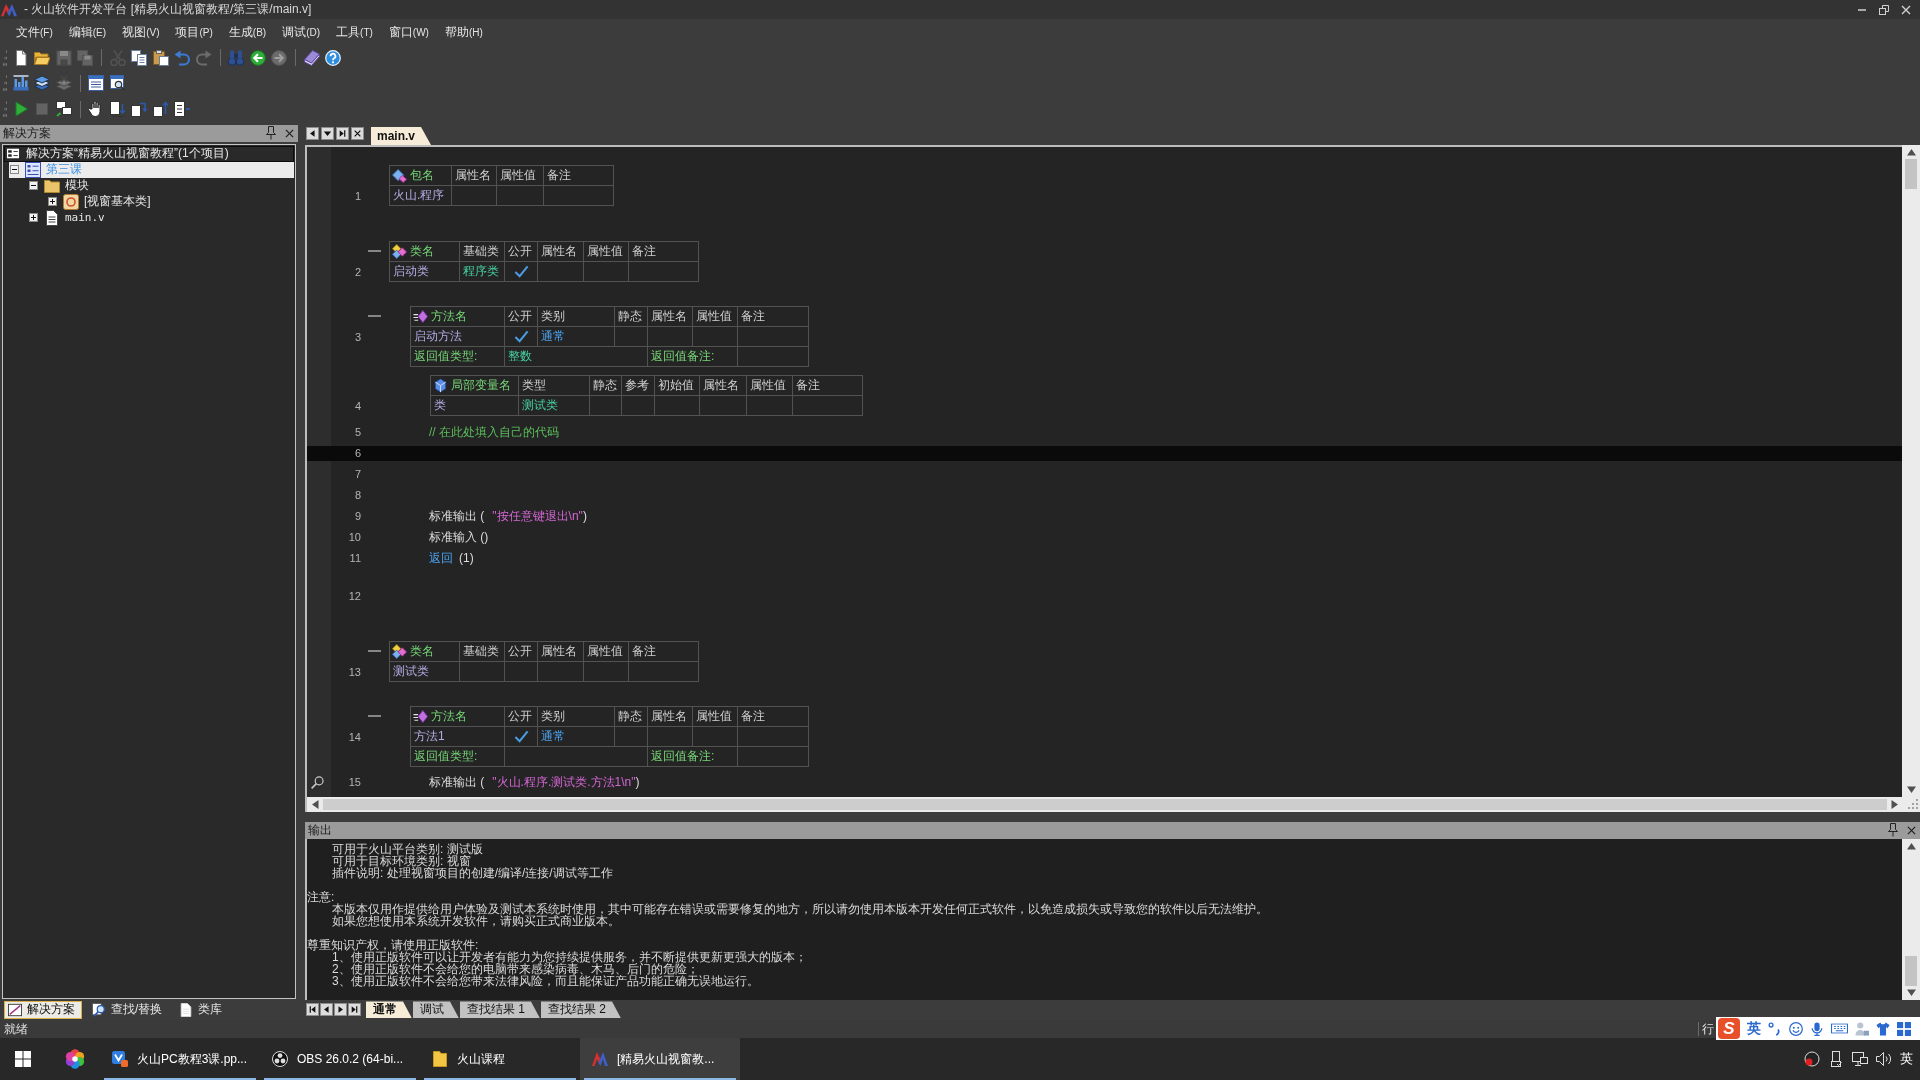 The height and width of the screenshot is (1080, 1920). Describe the element at coordinates (75, 1059) in the screenshot. I see `pinwheel-icon` at that location.